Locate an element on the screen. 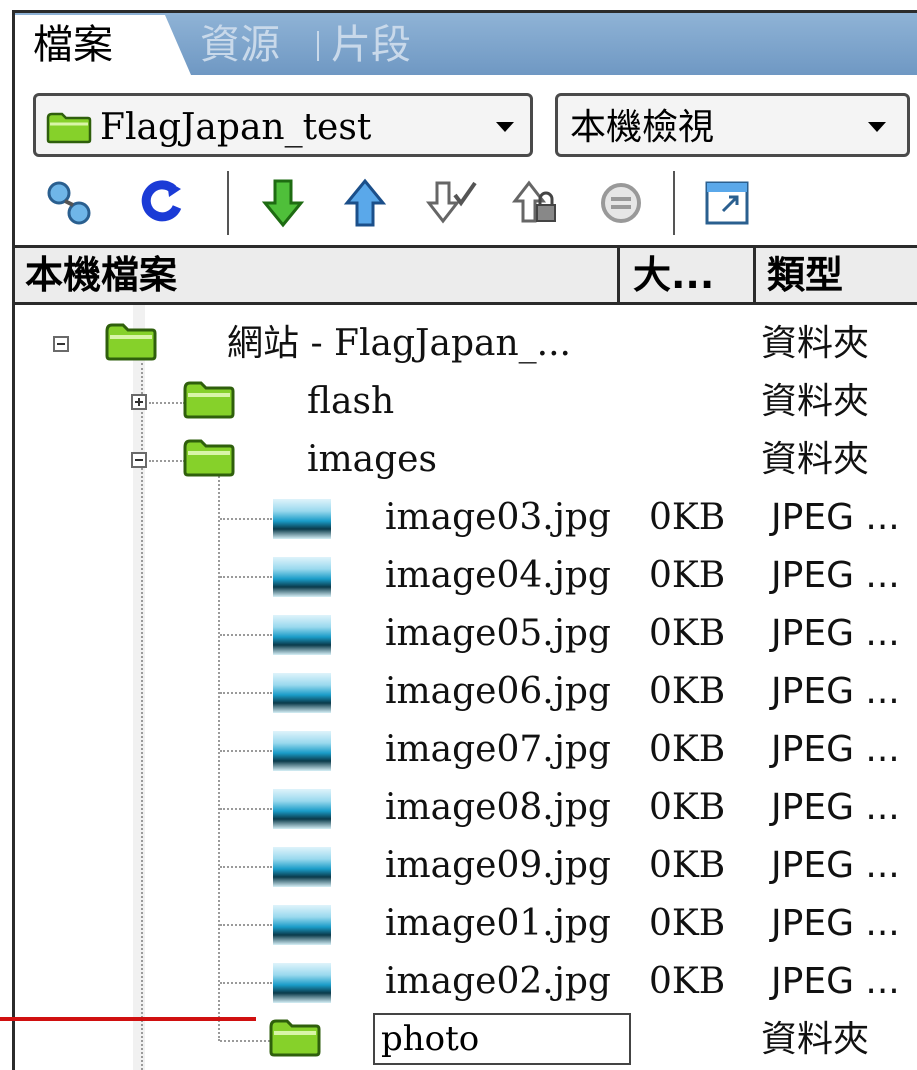 The width and height of the screenshot is (917, 1070). tree-row-name: images is located at coordinates (372, 459).